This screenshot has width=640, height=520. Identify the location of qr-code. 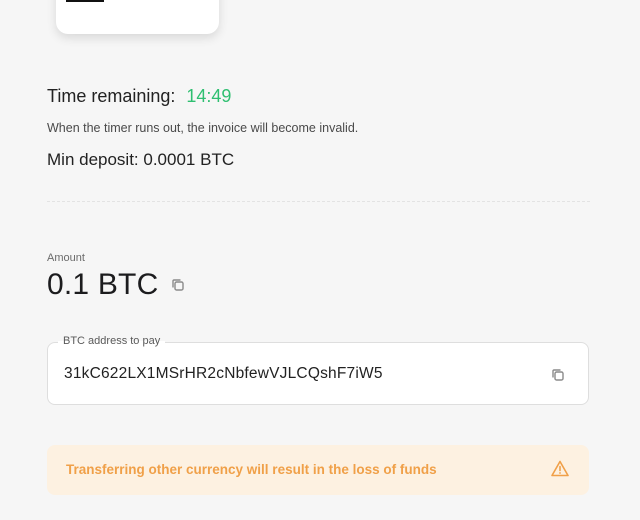
(85, 1).